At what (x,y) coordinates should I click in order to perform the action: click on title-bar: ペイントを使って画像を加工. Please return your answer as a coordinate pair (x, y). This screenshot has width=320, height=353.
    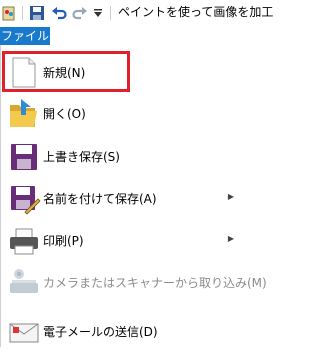
    Looking at the image, I should click on (136, 13).